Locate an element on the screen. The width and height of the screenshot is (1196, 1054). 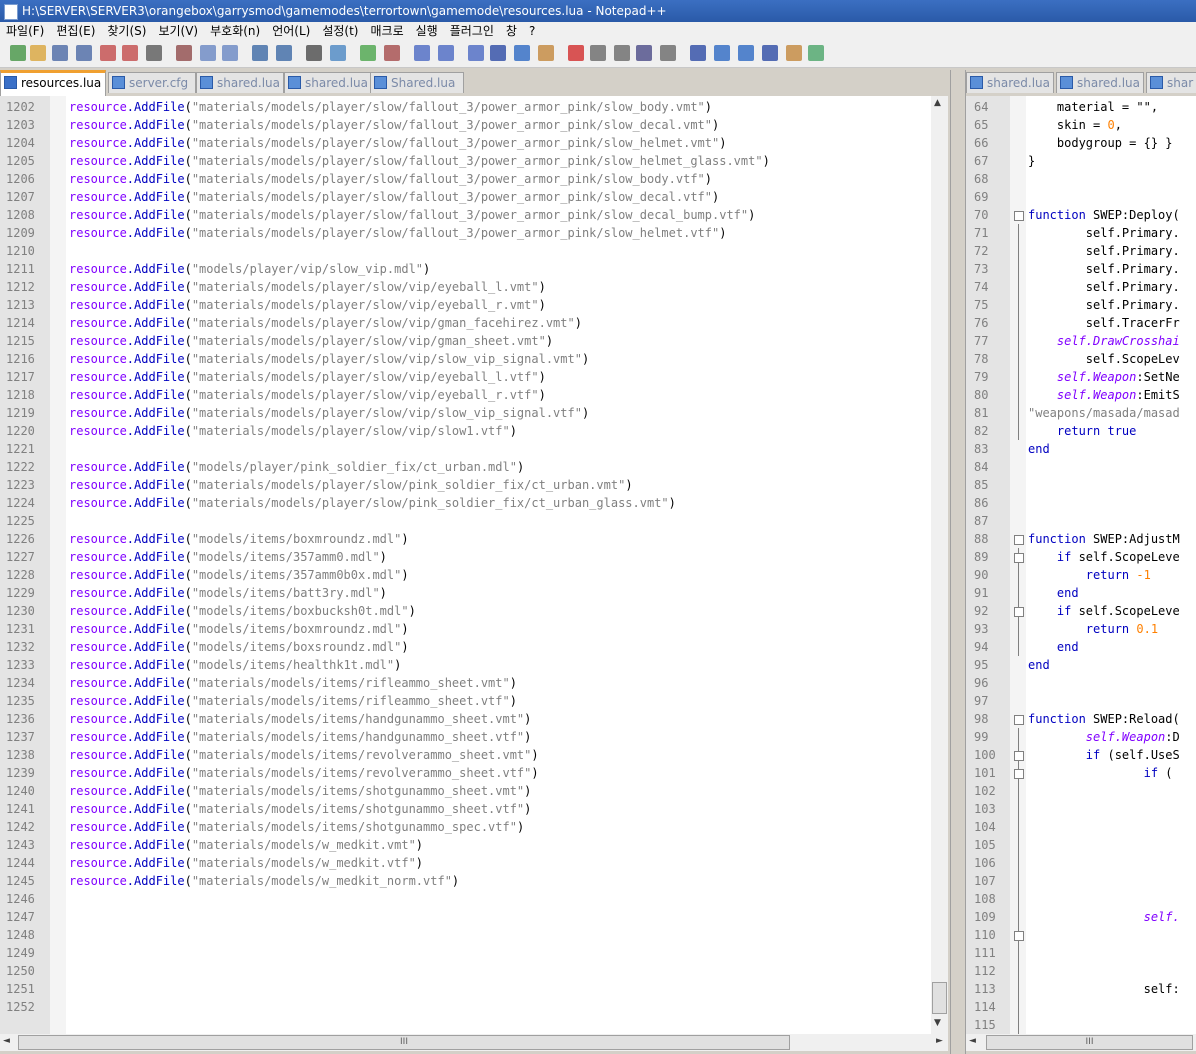
unfold-icon is located at coordinates (770, 53).